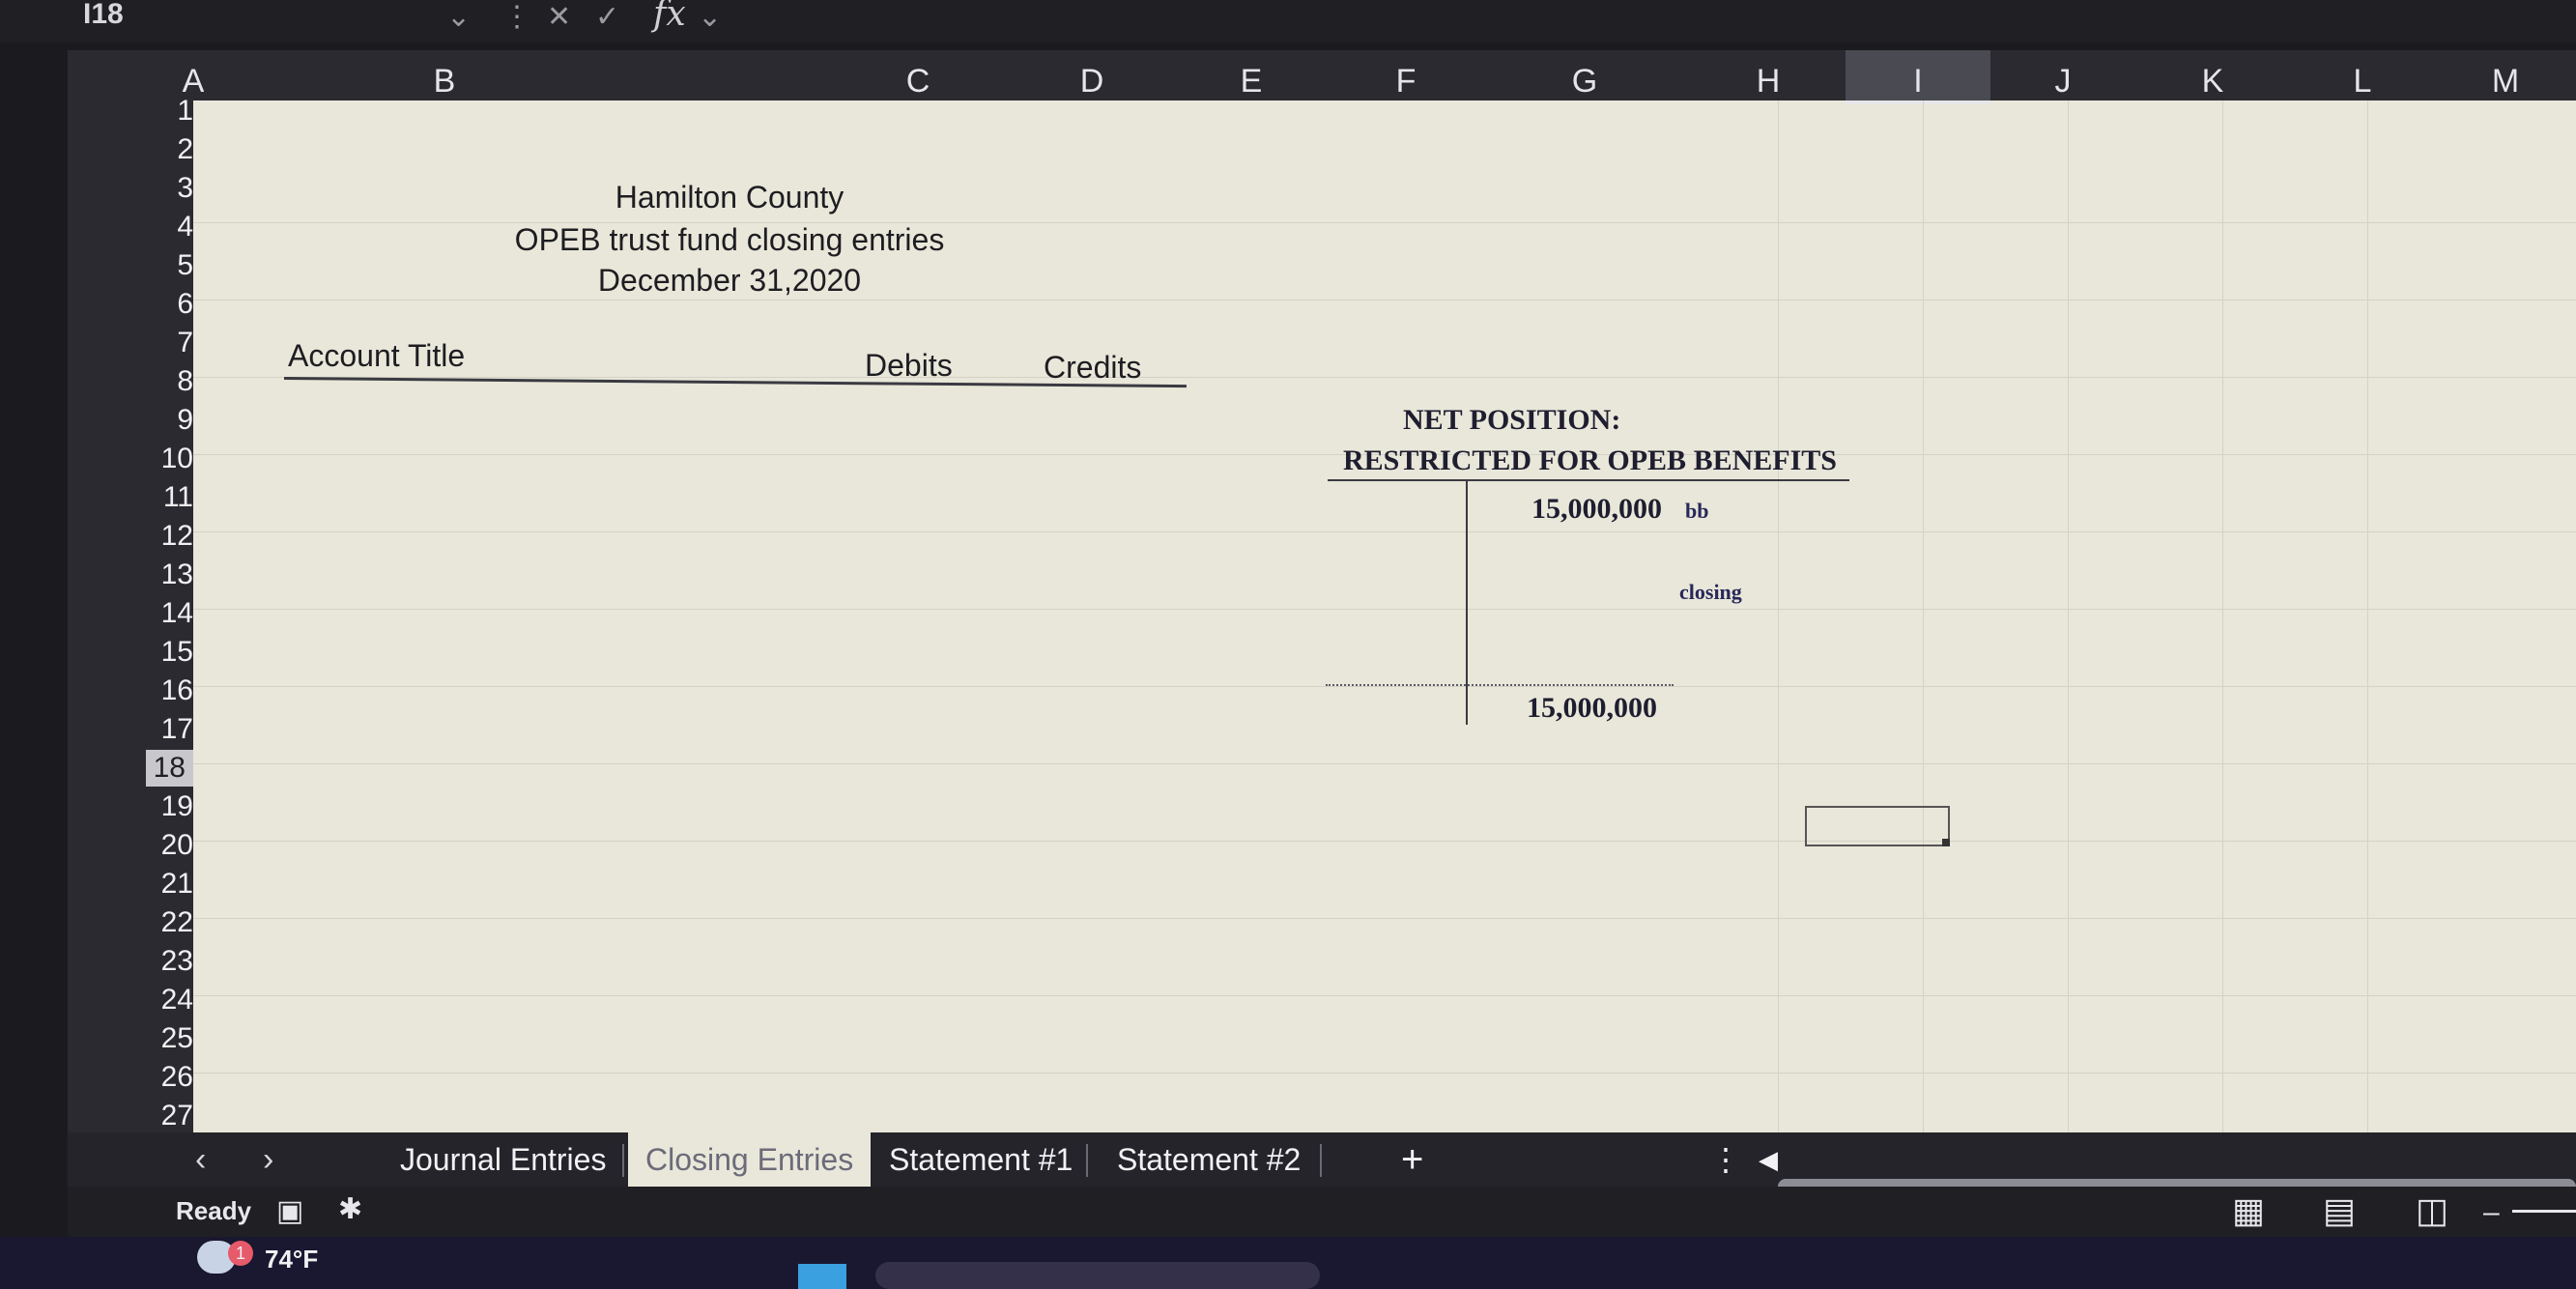  What do you see at coordinates (131, 652) in the screenshot?
I see `row-header: 15` at bounding box center [131, 652].